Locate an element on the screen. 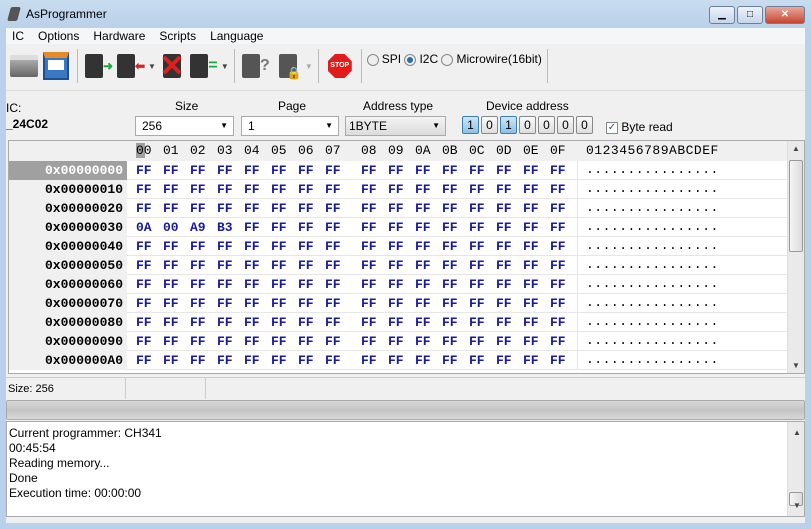  menu-options: Options is located at coordinates (58, 36).